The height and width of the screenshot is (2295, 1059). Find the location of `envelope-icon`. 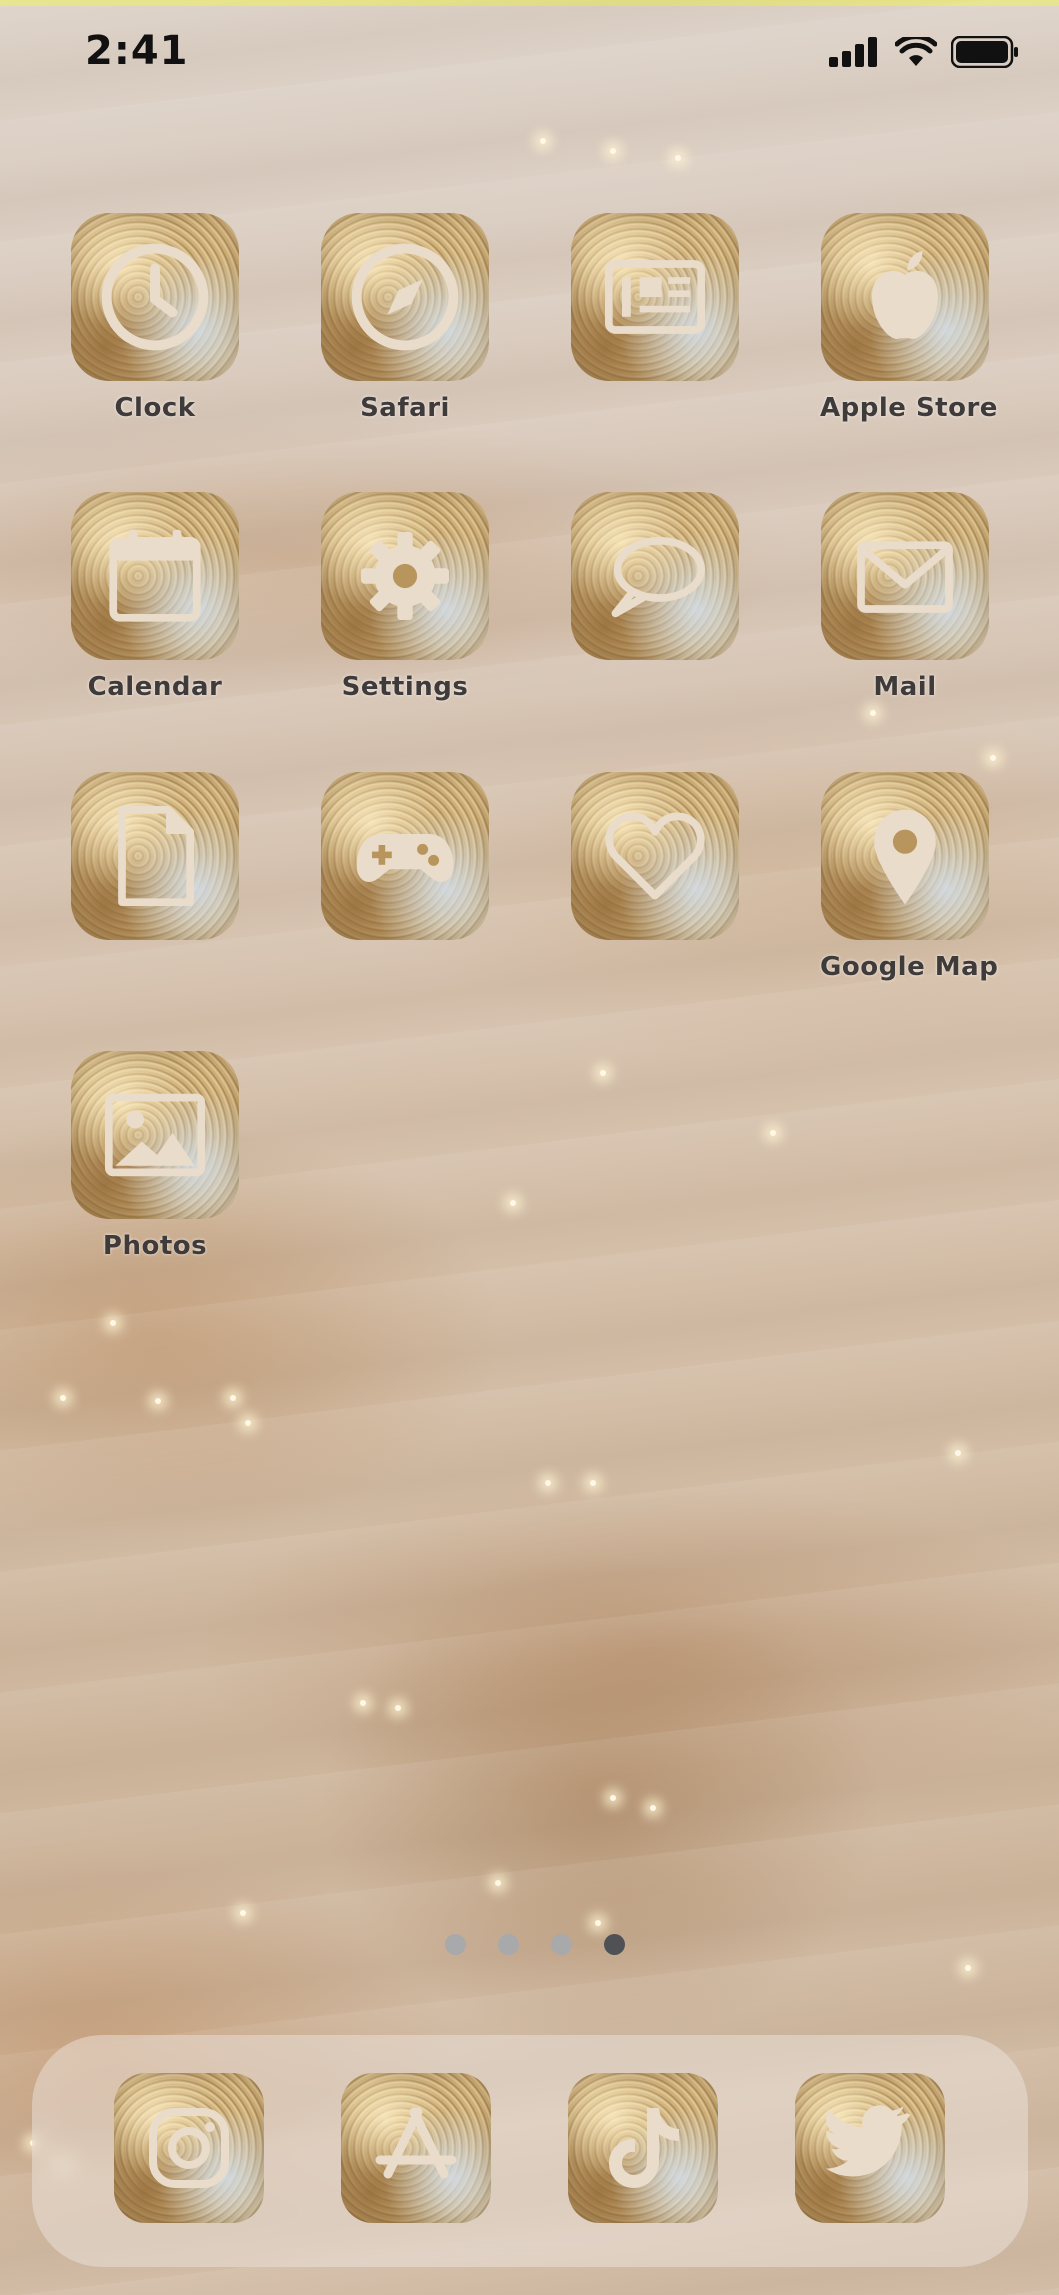

envelope-icon is located at coordinates (905, 577).